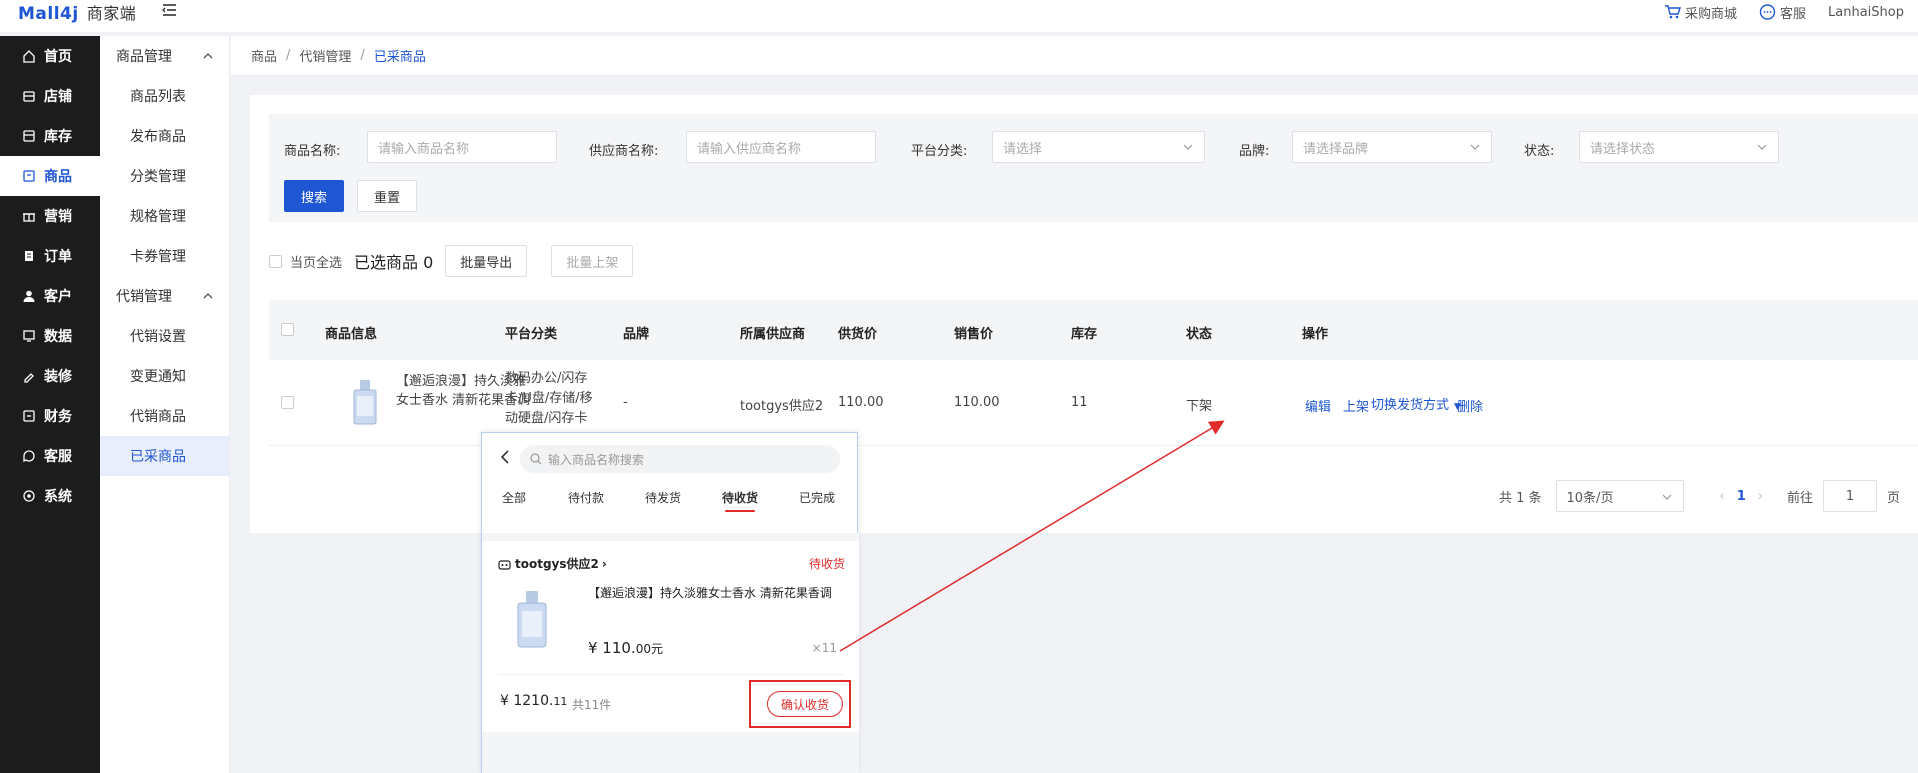  What do you see at coordinates (29, 296) in the screenshot?
I see `user-icon` at bounding box center [29, 296].